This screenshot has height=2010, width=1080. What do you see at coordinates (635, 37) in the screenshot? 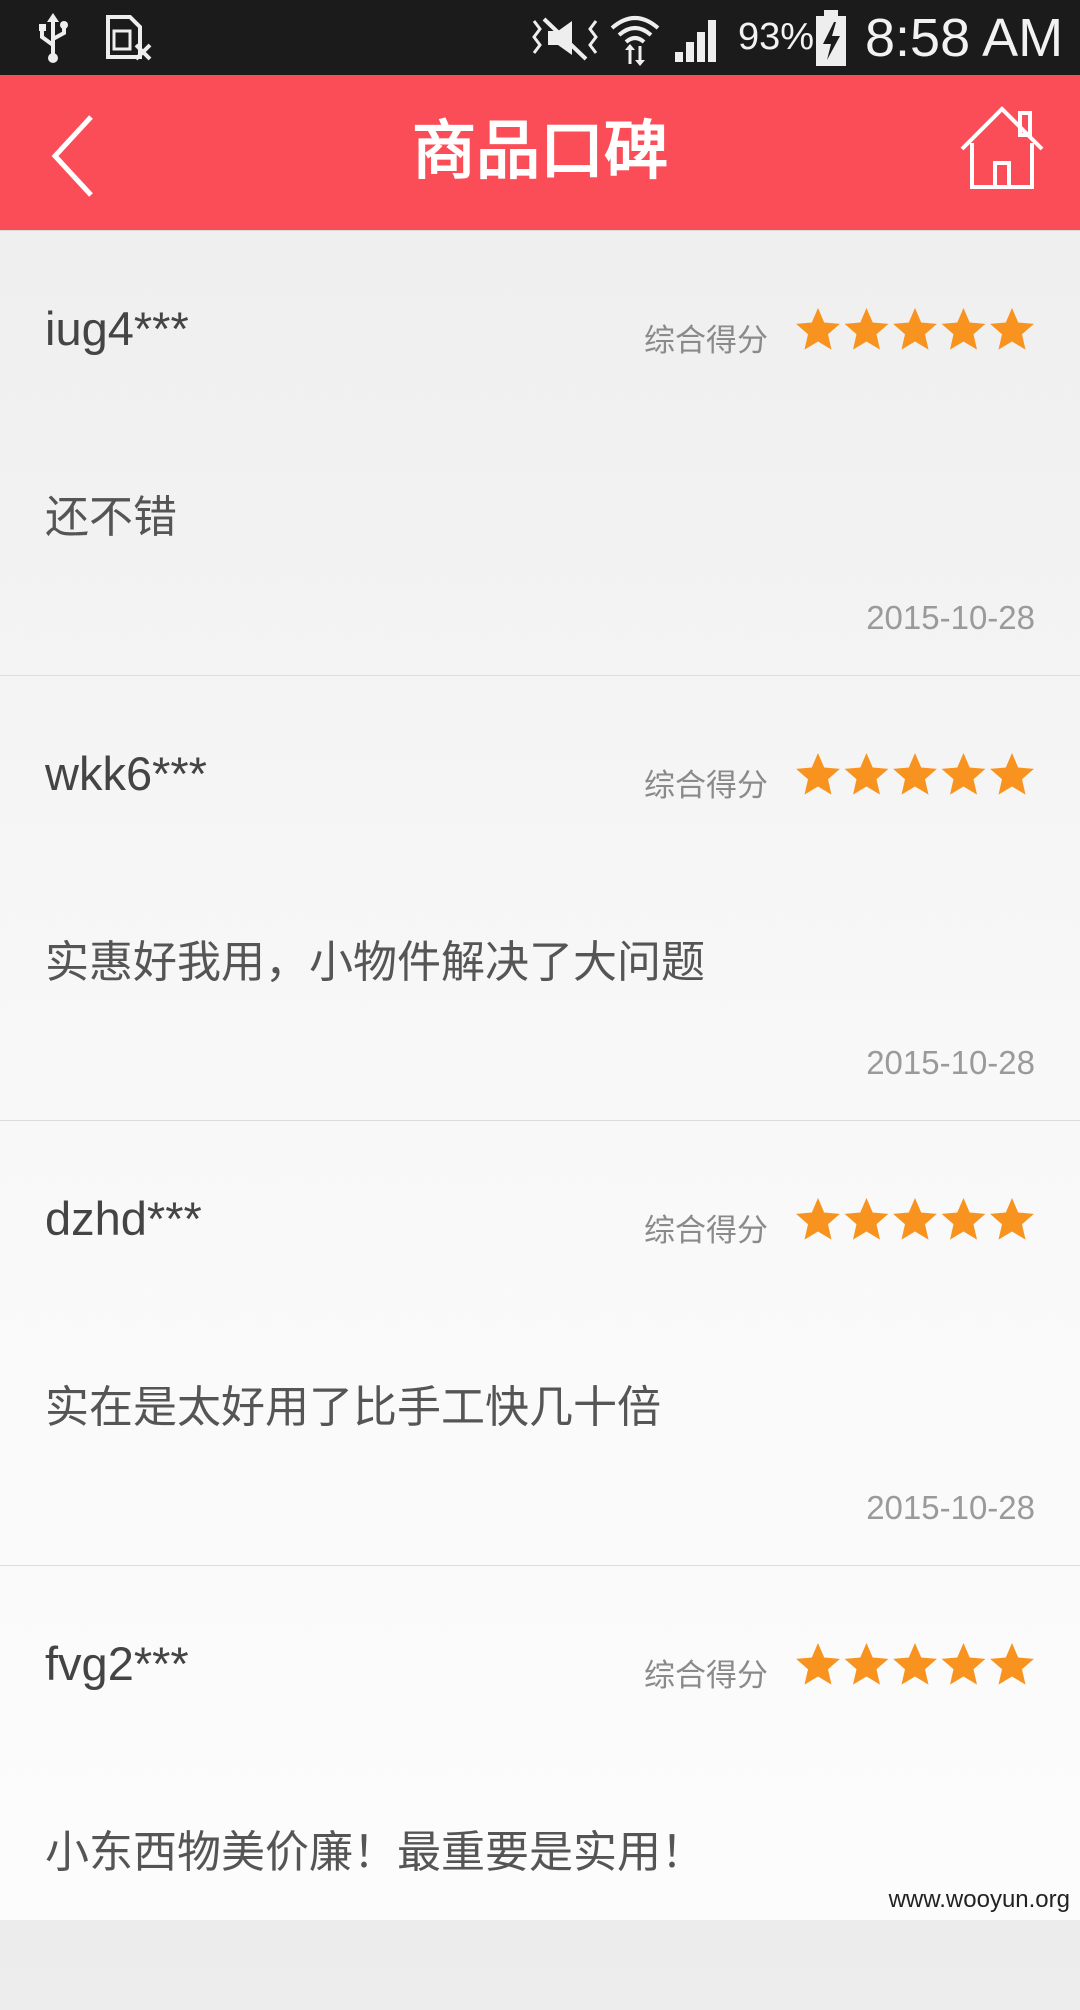
I see `wifi-icon` at bounding box center [635, 37].